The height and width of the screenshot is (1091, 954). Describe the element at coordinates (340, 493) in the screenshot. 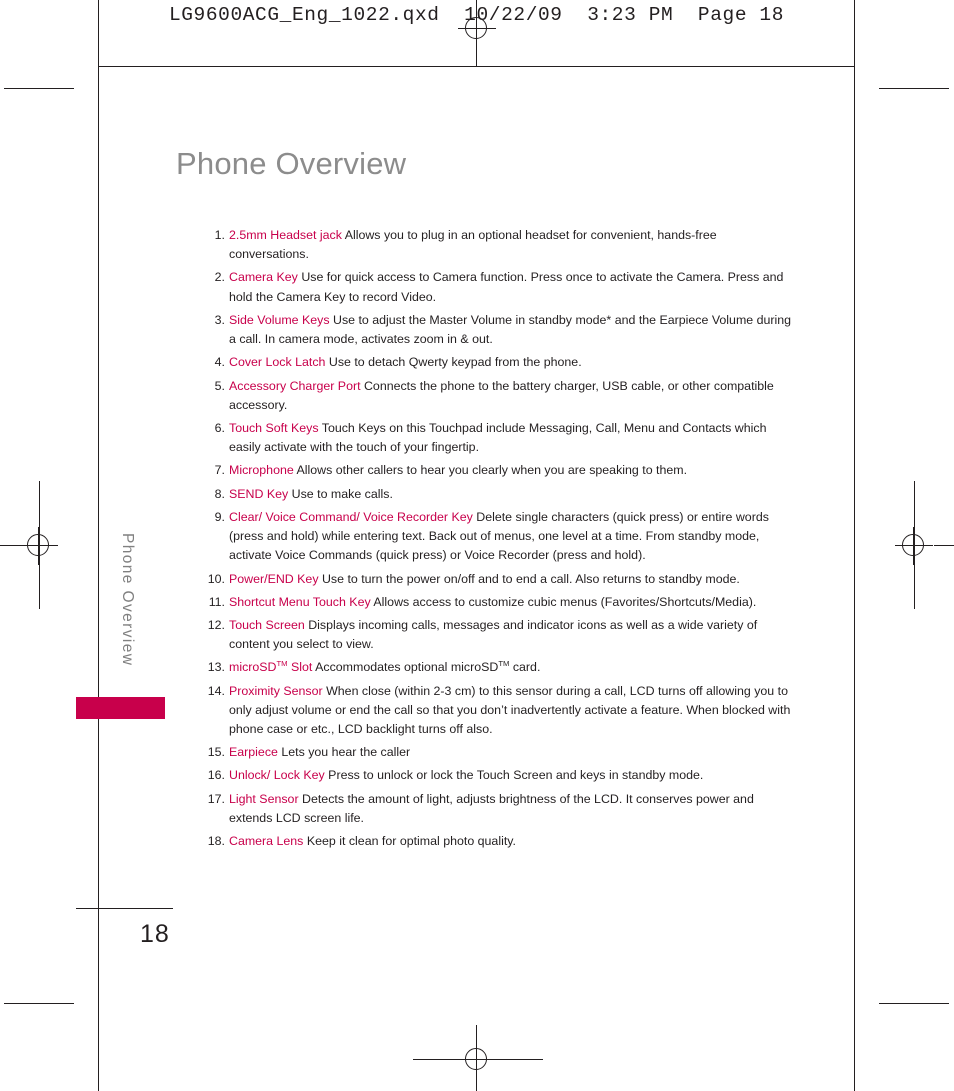

I see `list-item-description: Use to make calls.` at that location.